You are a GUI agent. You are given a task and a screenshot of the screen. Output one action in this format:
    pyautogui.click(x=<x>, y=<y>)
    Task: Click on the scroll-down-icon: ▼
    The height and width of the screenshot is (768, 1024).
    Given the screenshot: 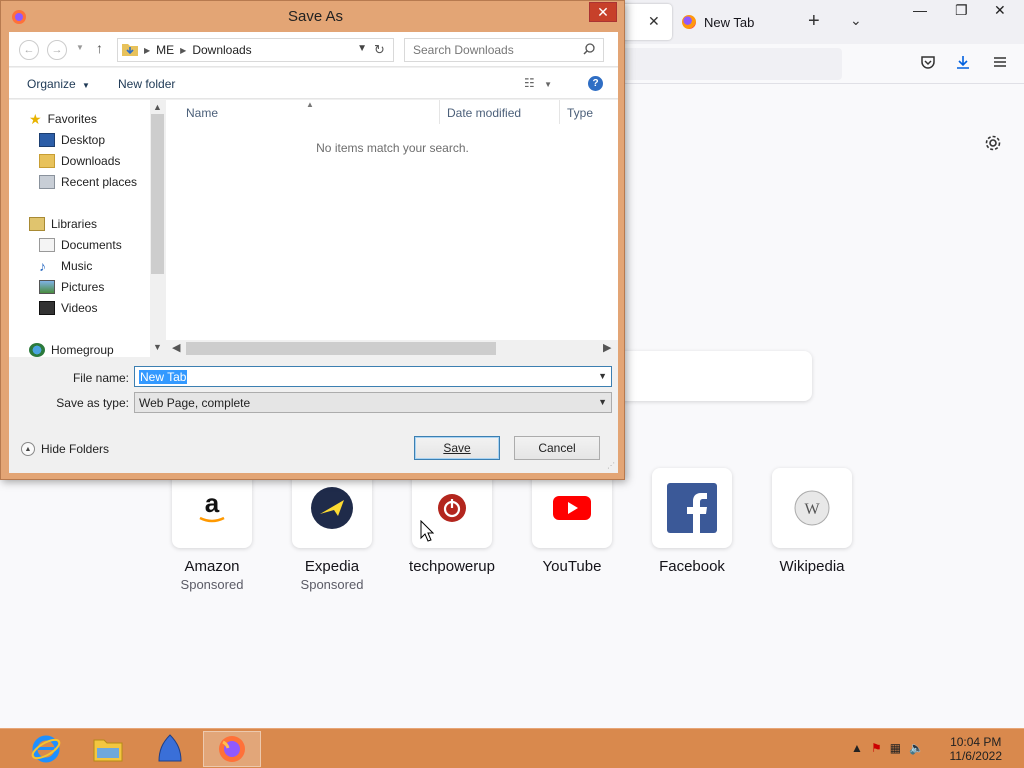 What is the action you would take?
    pyautogui.click(x=157, y=347)
    